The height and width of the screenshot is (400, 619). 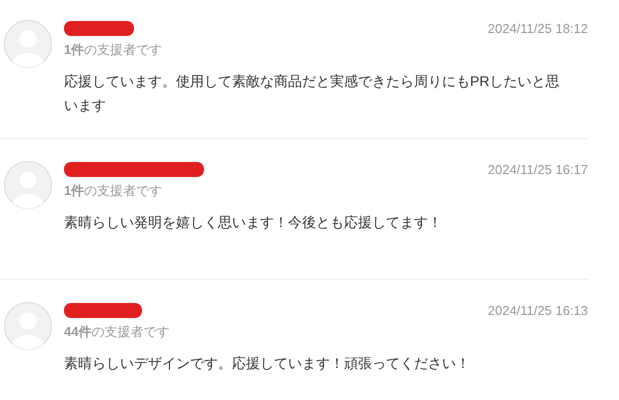 I want to click on comment-date: 2024/11/25 16:17, so click(x=538, y=169).